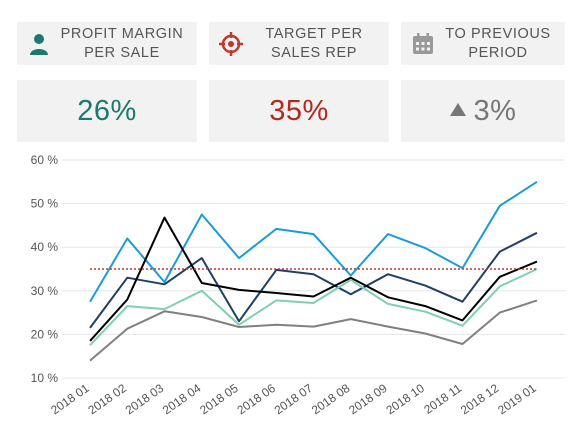  What do you see at coordinates (45, 378) in the screenshot?
I see `y-tick-label: 10 %` at bounding box center [45, 378].